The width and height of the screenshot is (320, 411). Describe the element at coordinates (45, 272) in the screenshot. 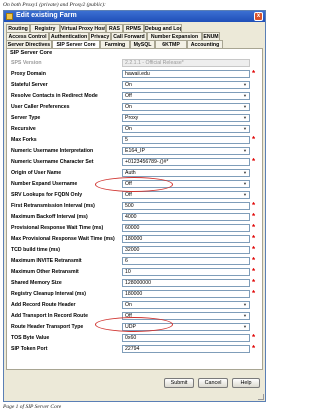

I see `maximum-other-retransmit-label: Maximum Other Retransmit` at that location.